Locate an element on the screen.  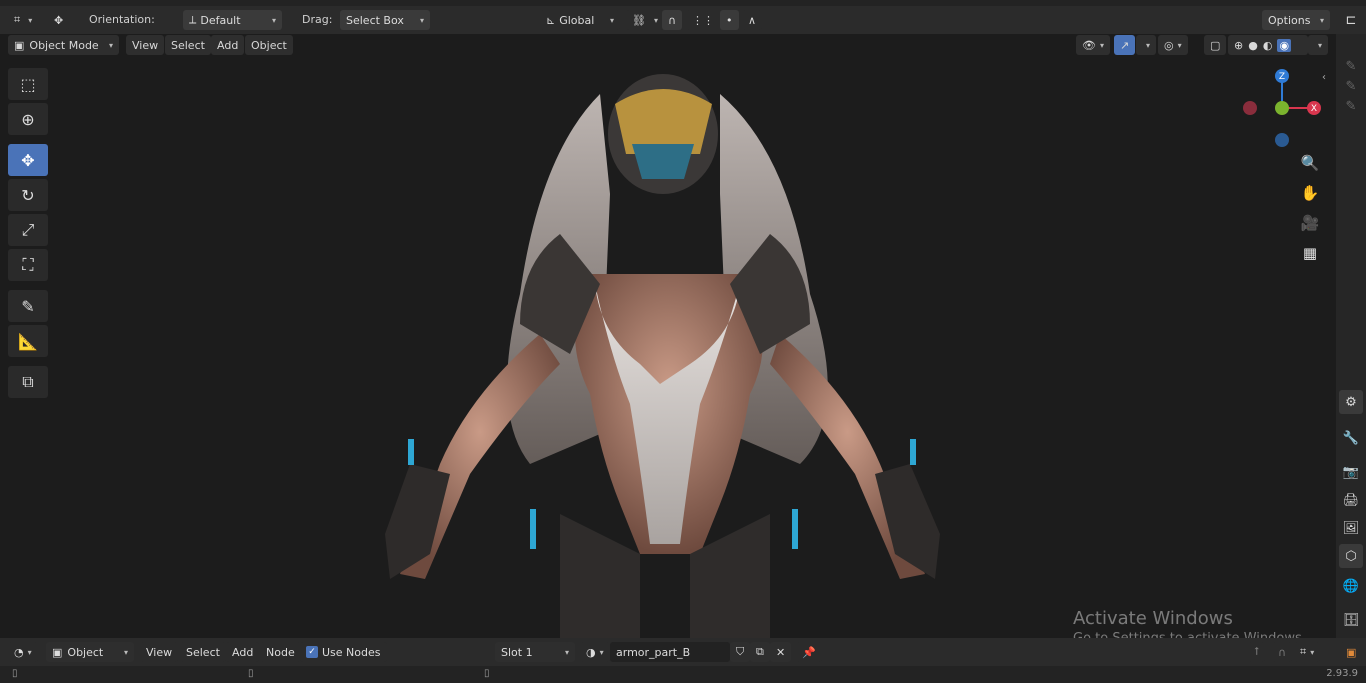
shader-editor-type-button: ◔ ▾ is located at coordinates (23, 652).